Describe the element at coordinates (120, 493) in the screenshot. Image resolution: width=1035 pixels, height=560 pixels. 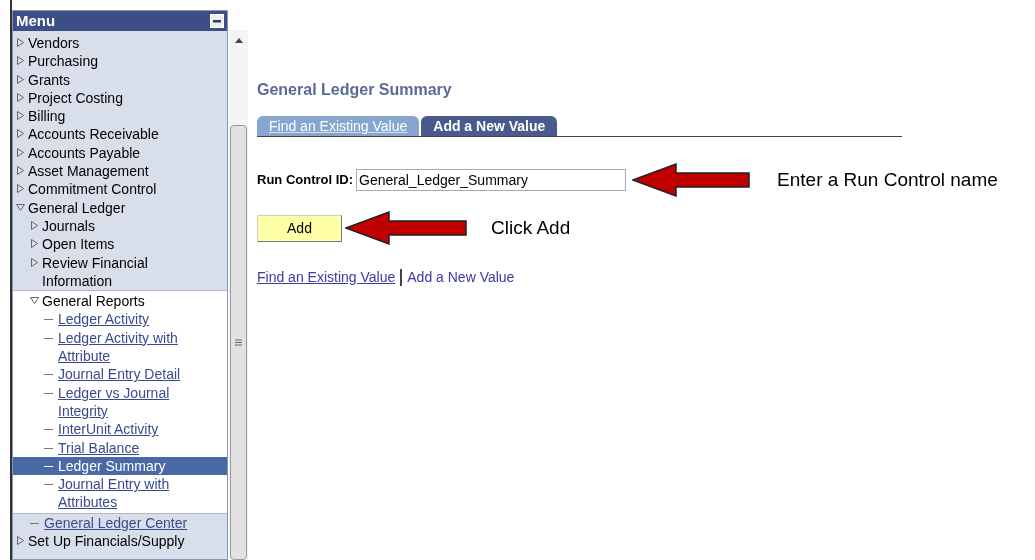
I see `menu-link: Journal Entry with Attributes` at that location.